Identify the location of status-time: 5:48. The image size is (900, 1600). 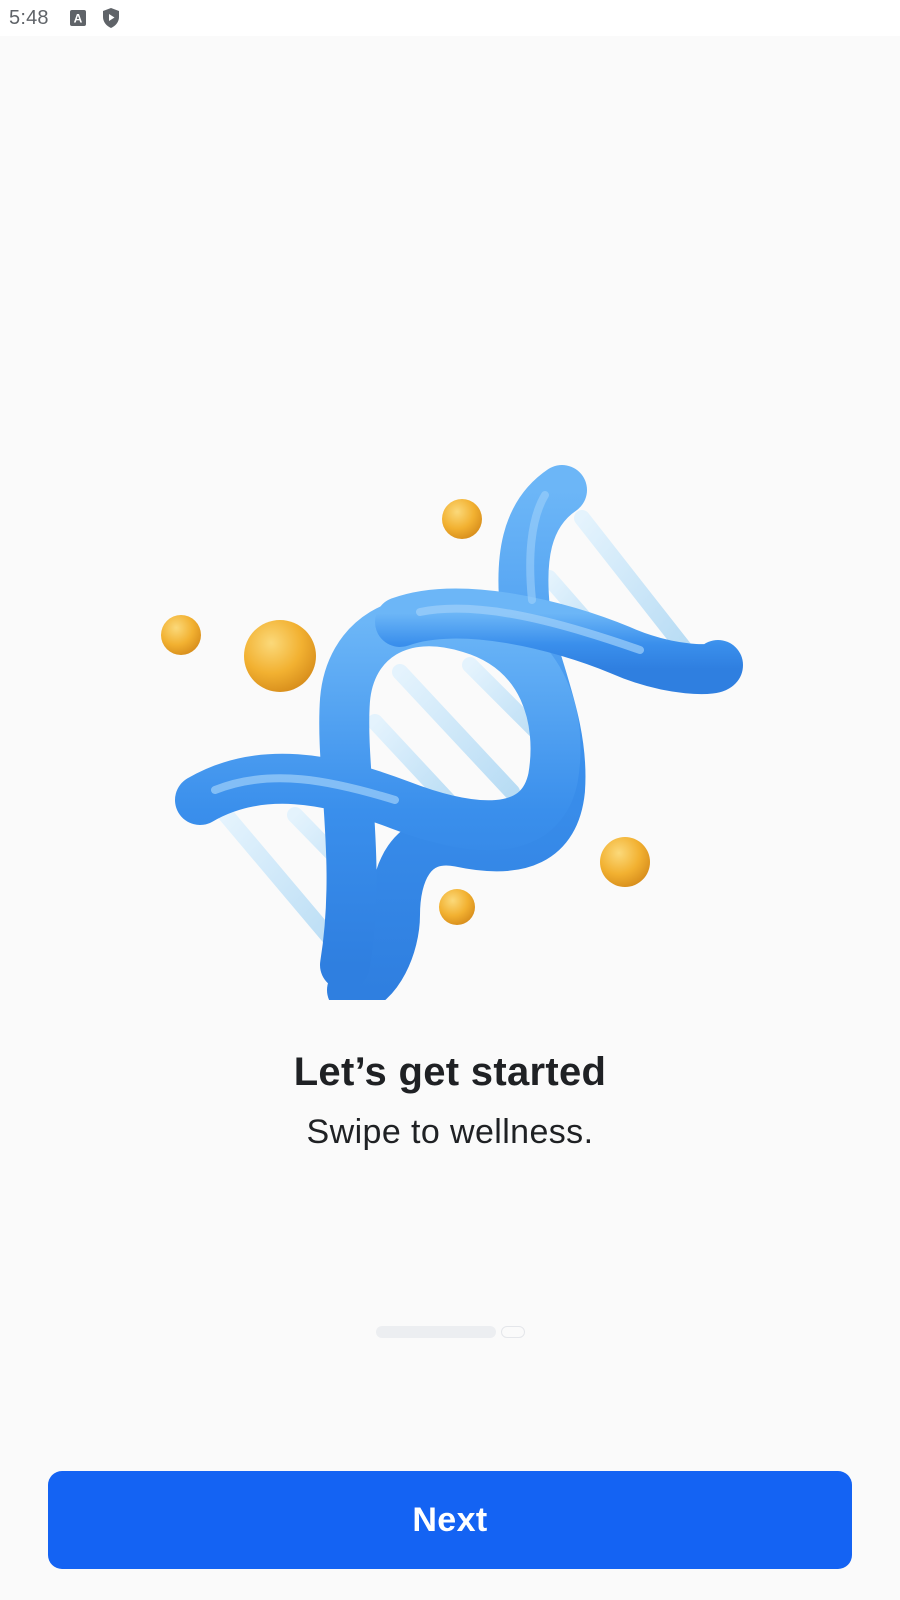
(29, 17).